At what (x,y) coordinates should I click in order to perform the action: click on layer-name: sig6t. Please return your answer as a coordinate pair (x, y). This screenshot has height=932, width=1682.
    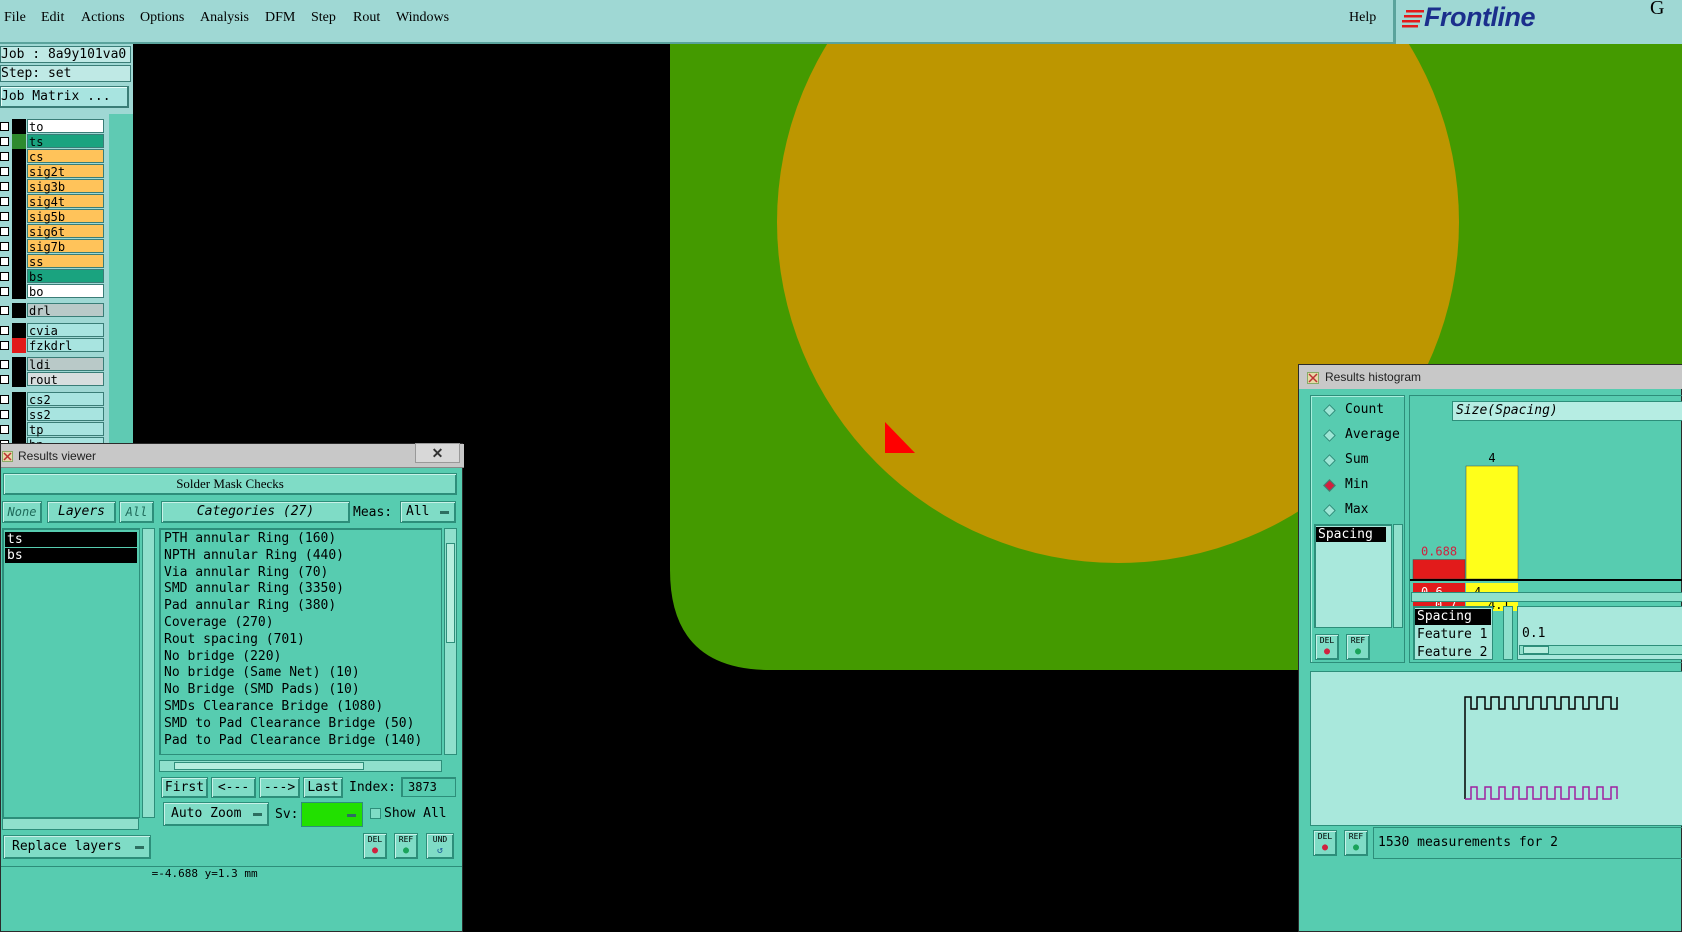
    Looking at the image, I should click on (65, 231).